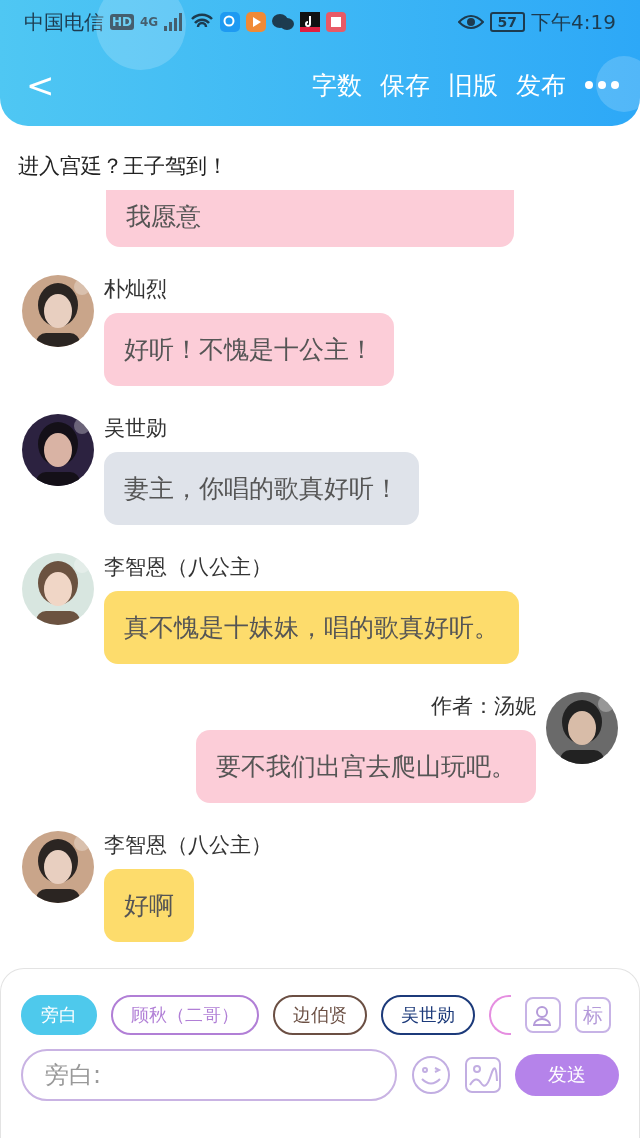 The width and height of the screenshot is (640, 1138). What do you see at coordinates (431, 1075) in the screenshot?
I see `emoji-icon` at bounding box center [431, 1075].